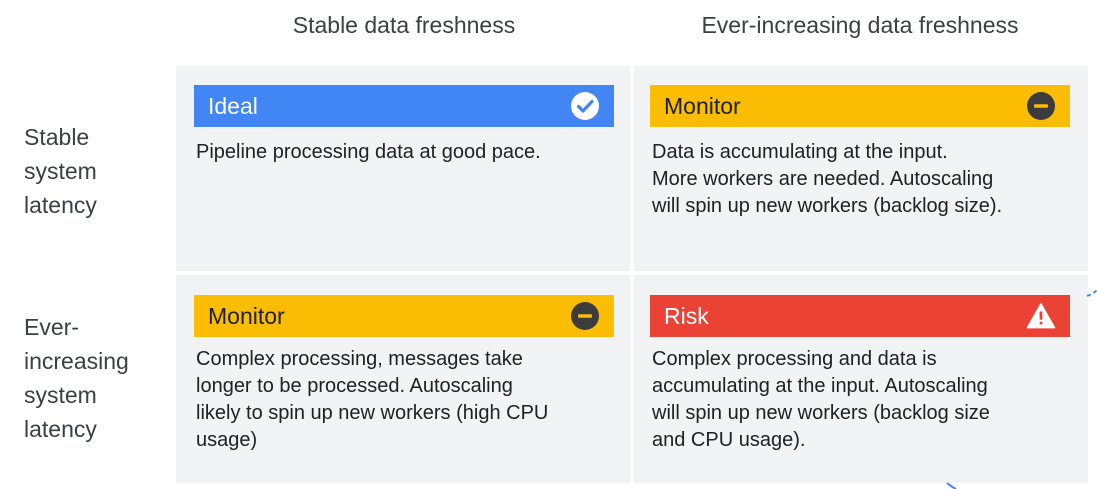  I want to click on cell-description: Pipeline processing data at good pace., so click(406, 152).